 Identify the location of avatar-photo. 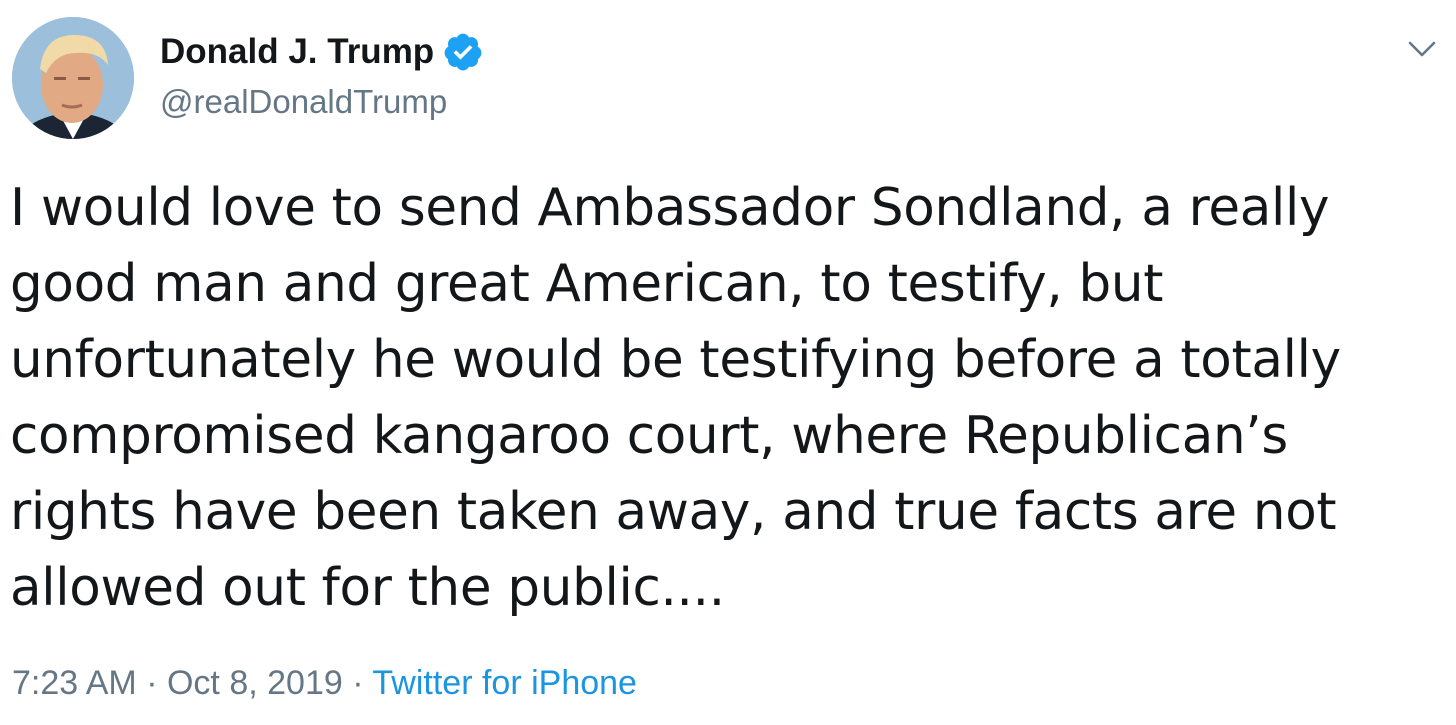
(73, 78).